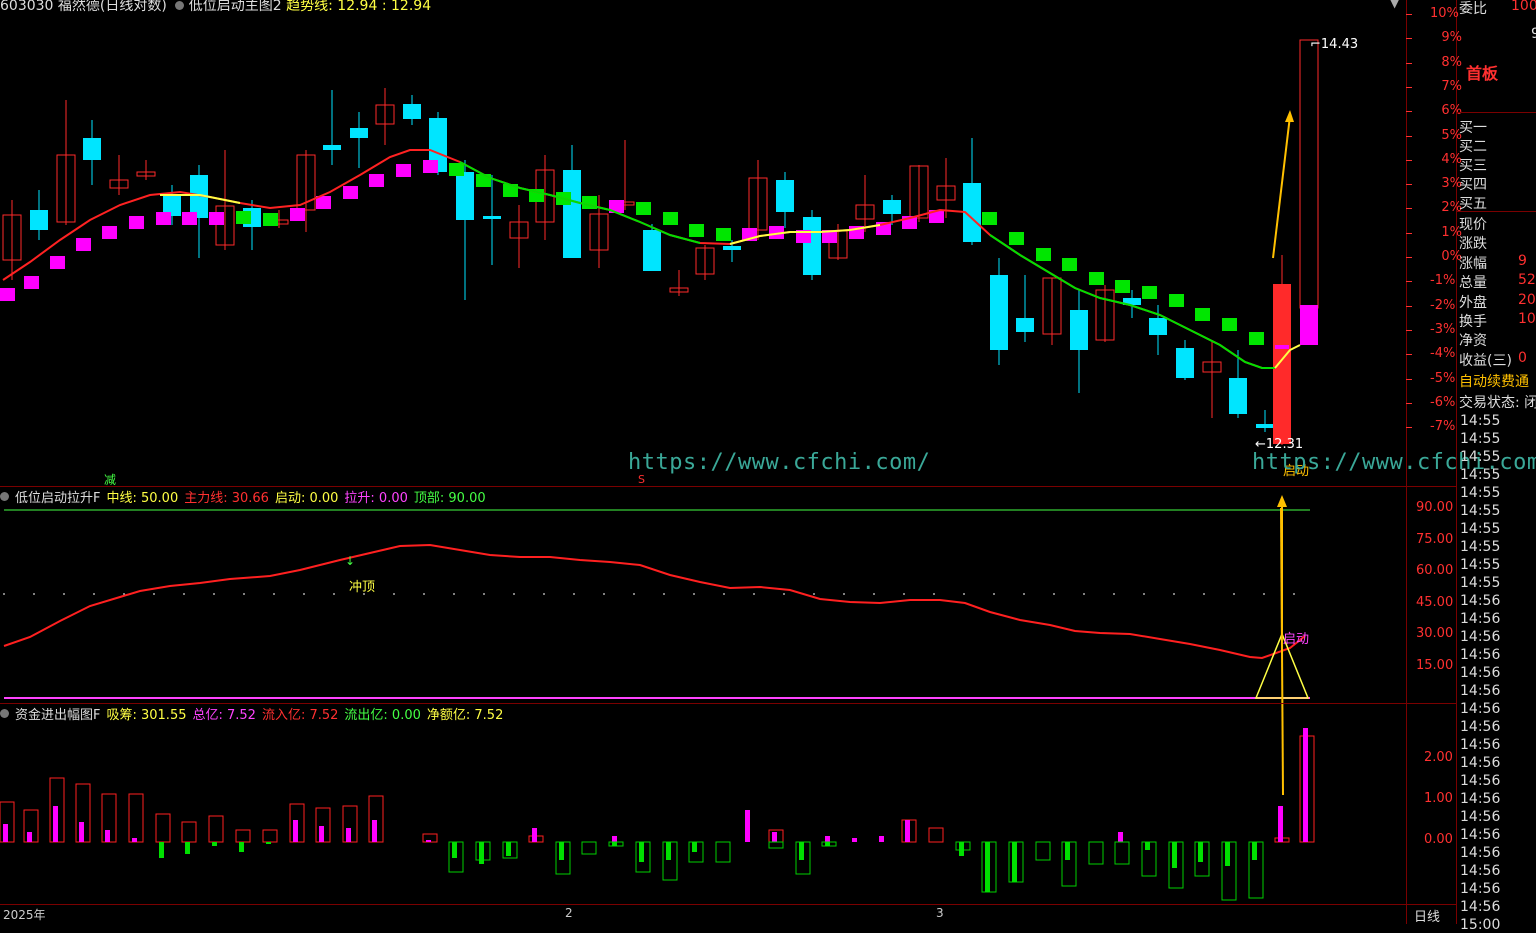 This screenshot has height=933, width=1536. Describe the element at coordinates (57, 713) in the screenshot. I see `indicator2-name: 资金进出幅图F` at that location.